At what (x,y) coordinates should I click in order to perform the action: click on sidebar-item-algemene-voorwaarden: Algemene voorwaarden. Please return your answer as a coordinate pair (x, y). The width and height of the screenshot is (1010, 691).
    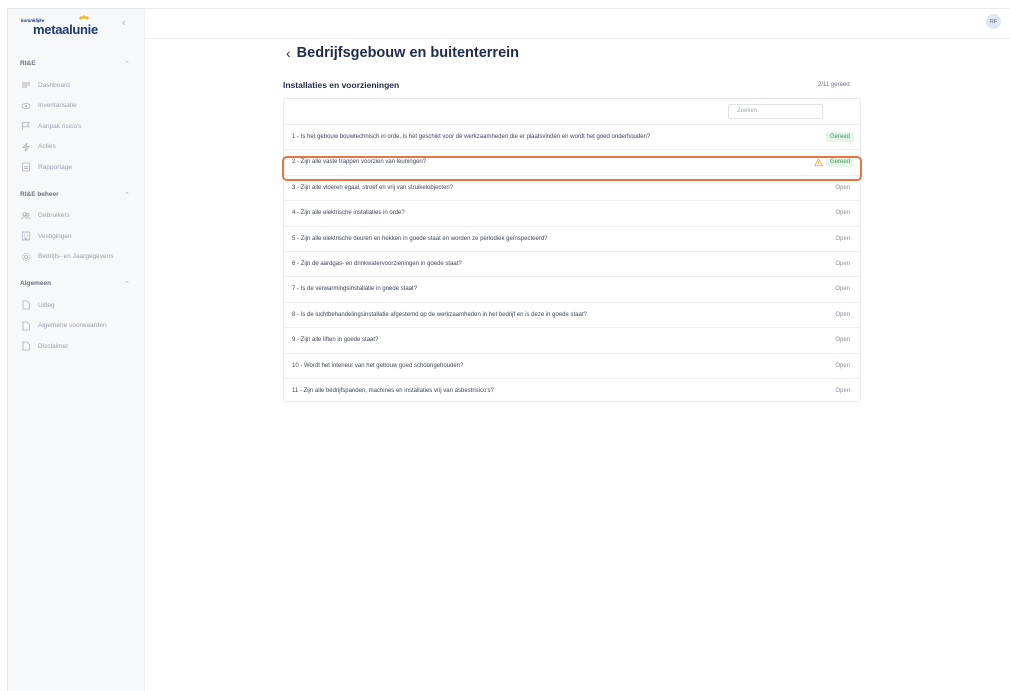
    Looking at the image, I should click on (79, 326).